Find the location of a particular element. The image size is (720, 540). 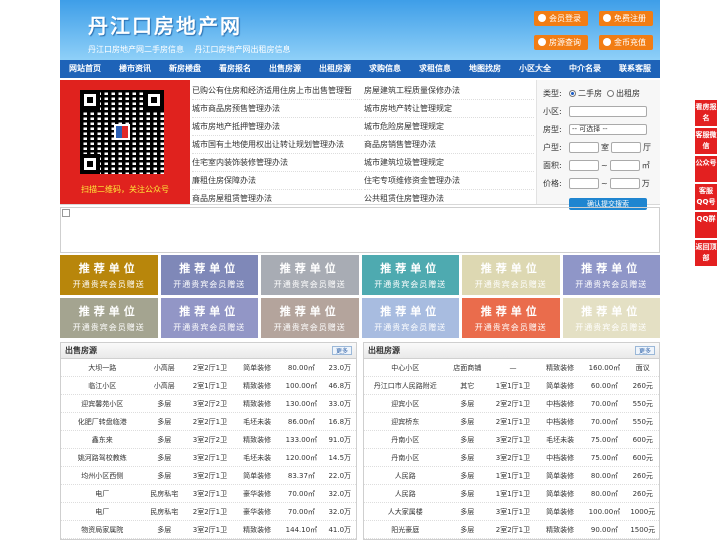

sale-more-button: 更多 is located at coordinates (341, 350).